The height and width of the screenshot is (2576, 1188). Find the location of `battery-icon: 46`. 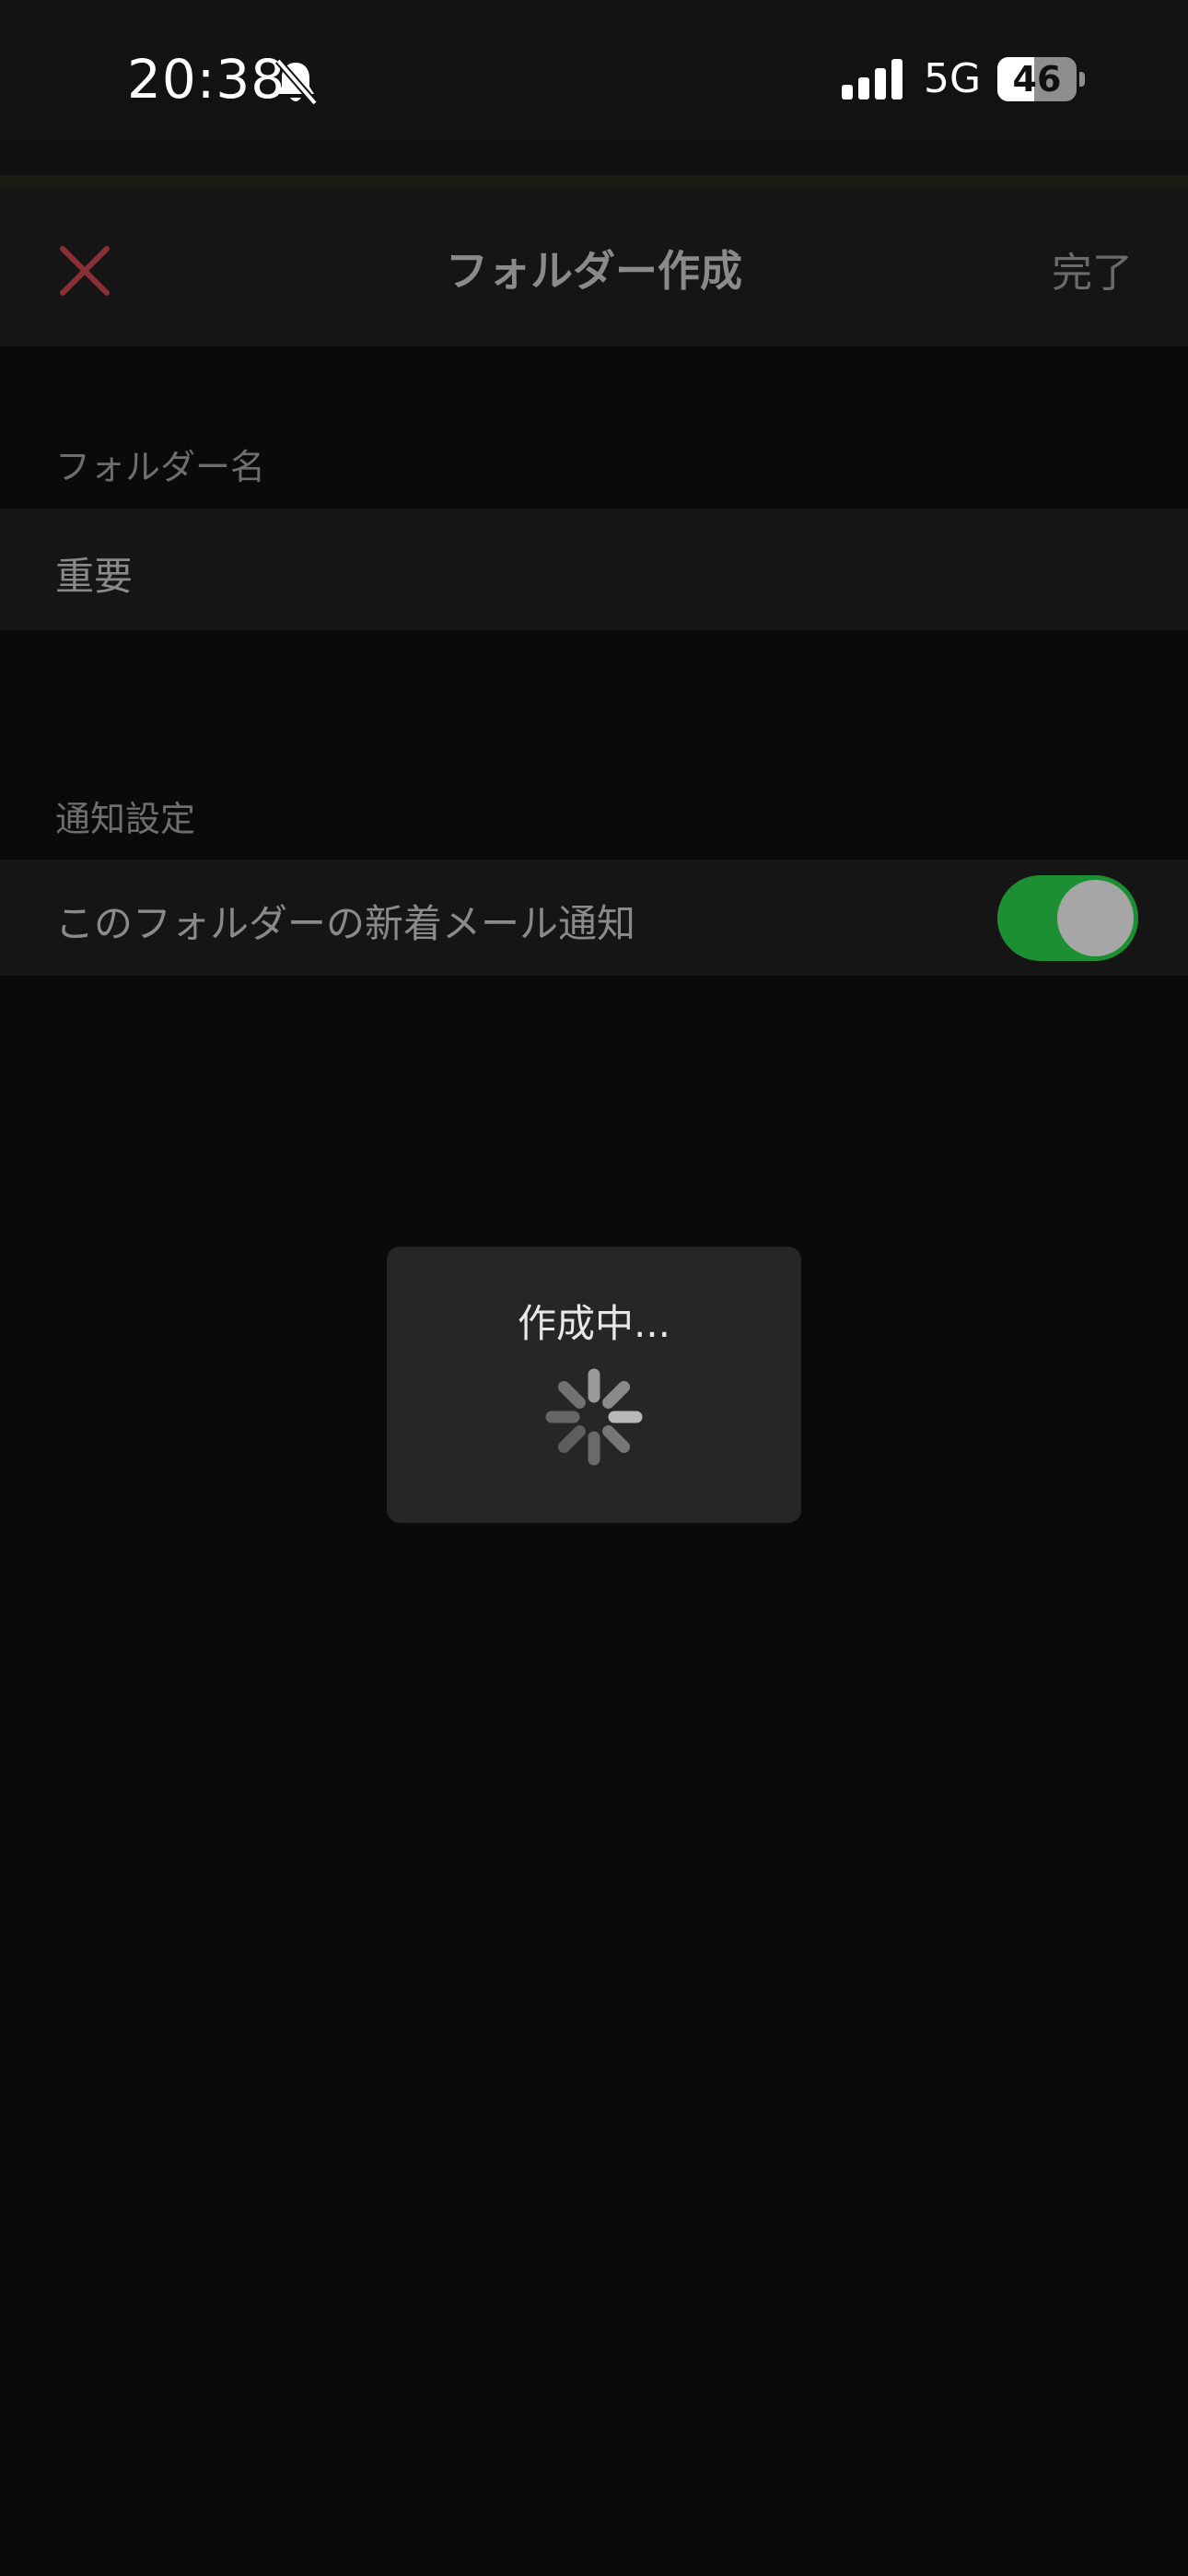

battery-icon: 46 is located at coordinates (1043, 79).